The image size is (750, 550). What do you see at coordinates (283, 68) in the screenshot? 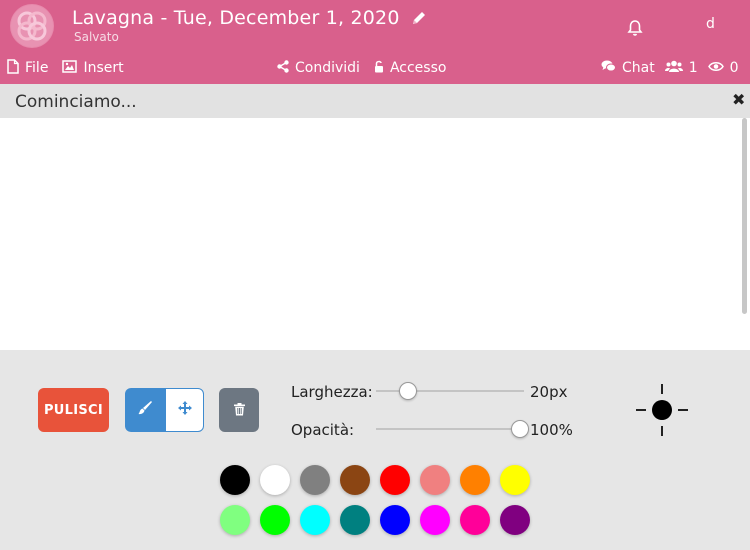
I see `share-icon` at bounding box center [283, 68].